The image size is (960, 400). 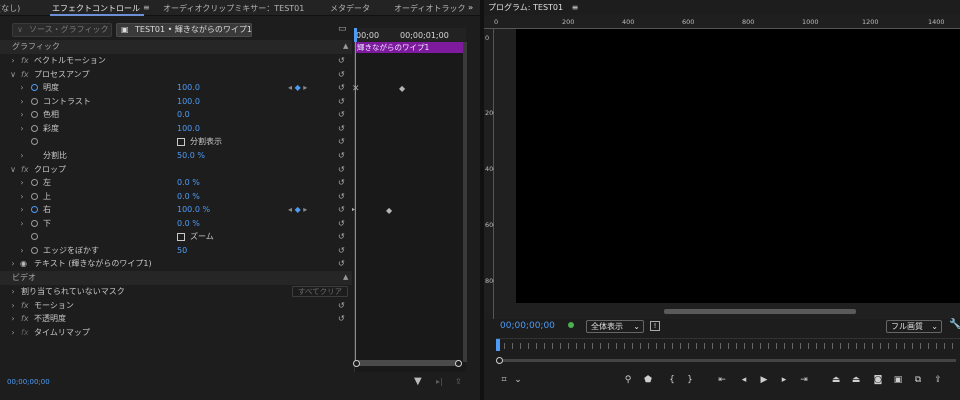 I want to click on crop-bottom-value: 0.0 %, so click(x=188, y=224).